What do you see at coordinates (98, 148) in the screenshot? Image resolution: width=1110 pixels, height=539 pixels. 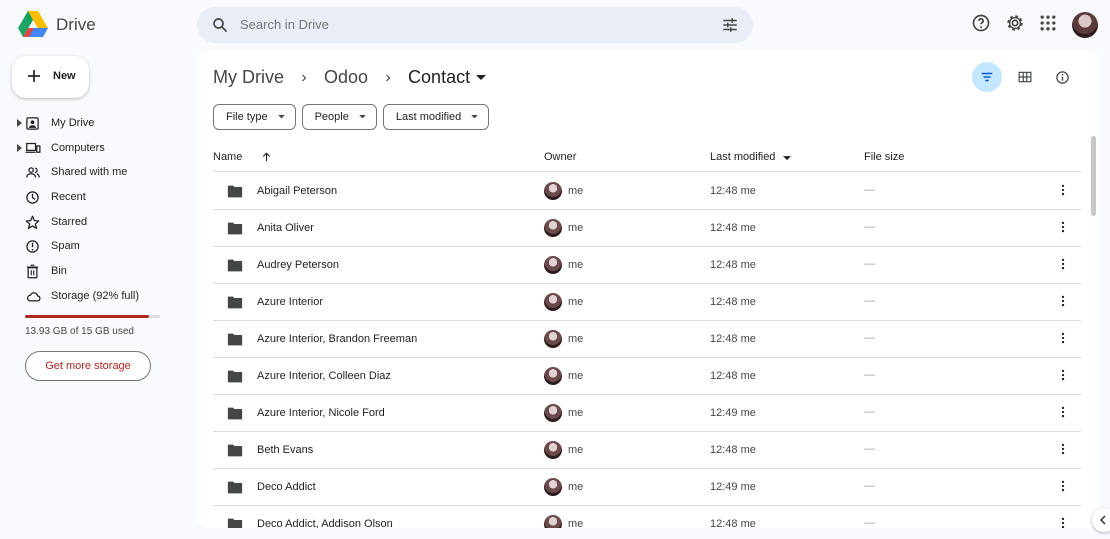 I see `sidebar-item-computers: Computers` at bounding box center [98, 148].